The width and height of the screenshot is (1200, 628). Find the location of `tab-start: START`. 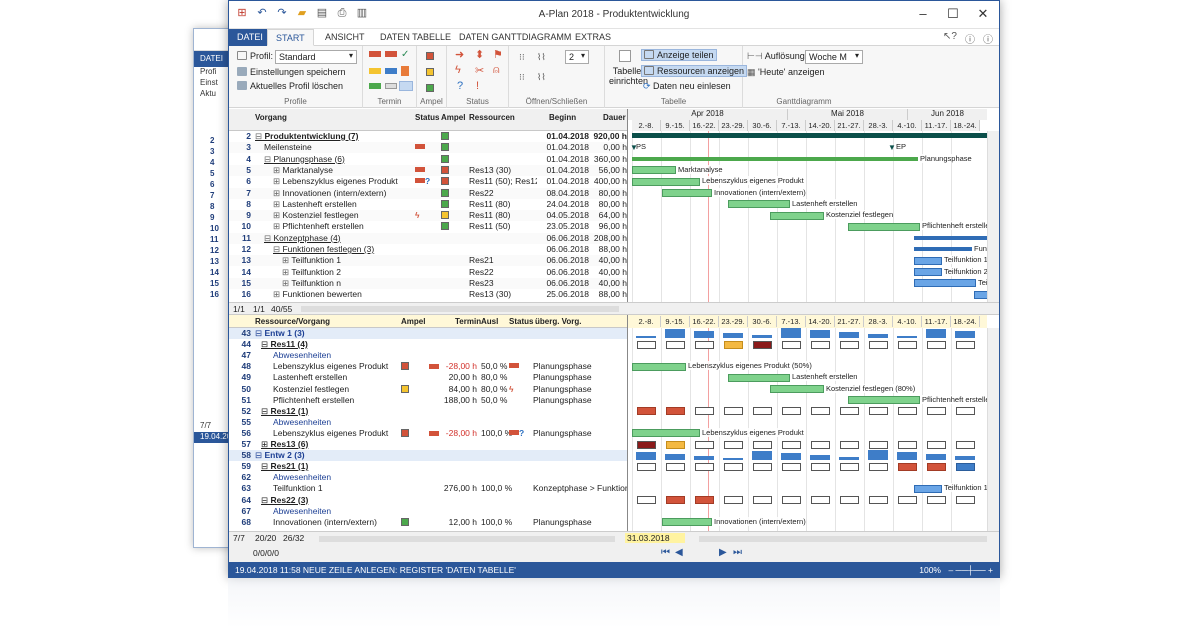

tab-start: START is located at coordinates (290, 37).